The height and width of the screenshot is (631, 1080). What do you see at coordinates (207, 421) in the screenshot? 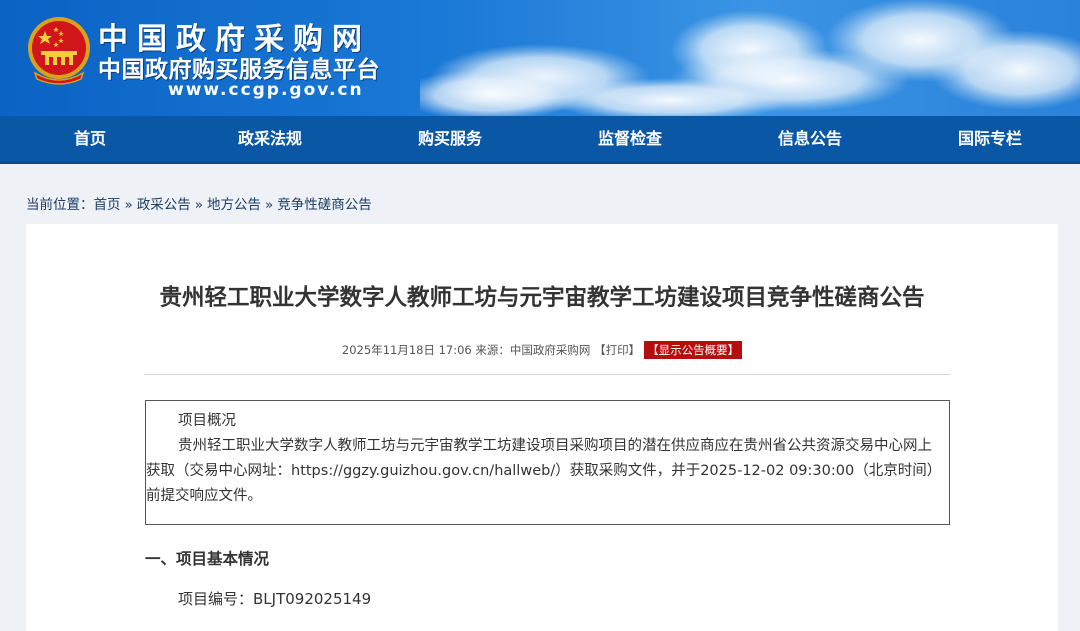
I see `overview-title: 项目概况` at bounding box center [207, 421].